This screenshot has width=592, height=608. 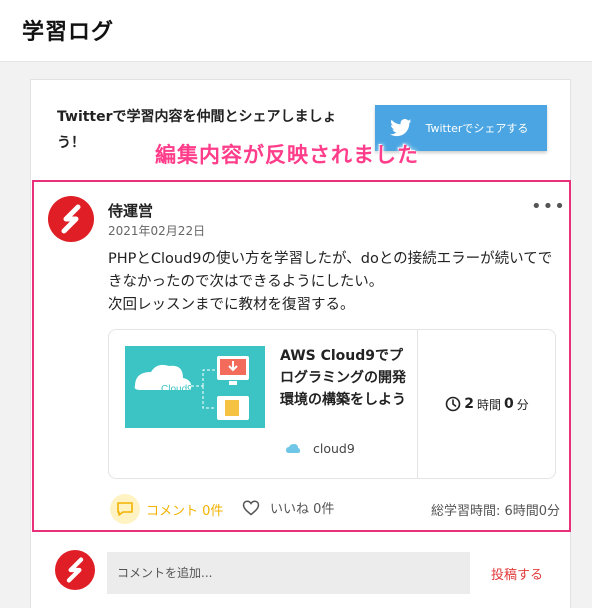 I want to click on post-date: 2021年02月22日, so click(x=157, y=231).